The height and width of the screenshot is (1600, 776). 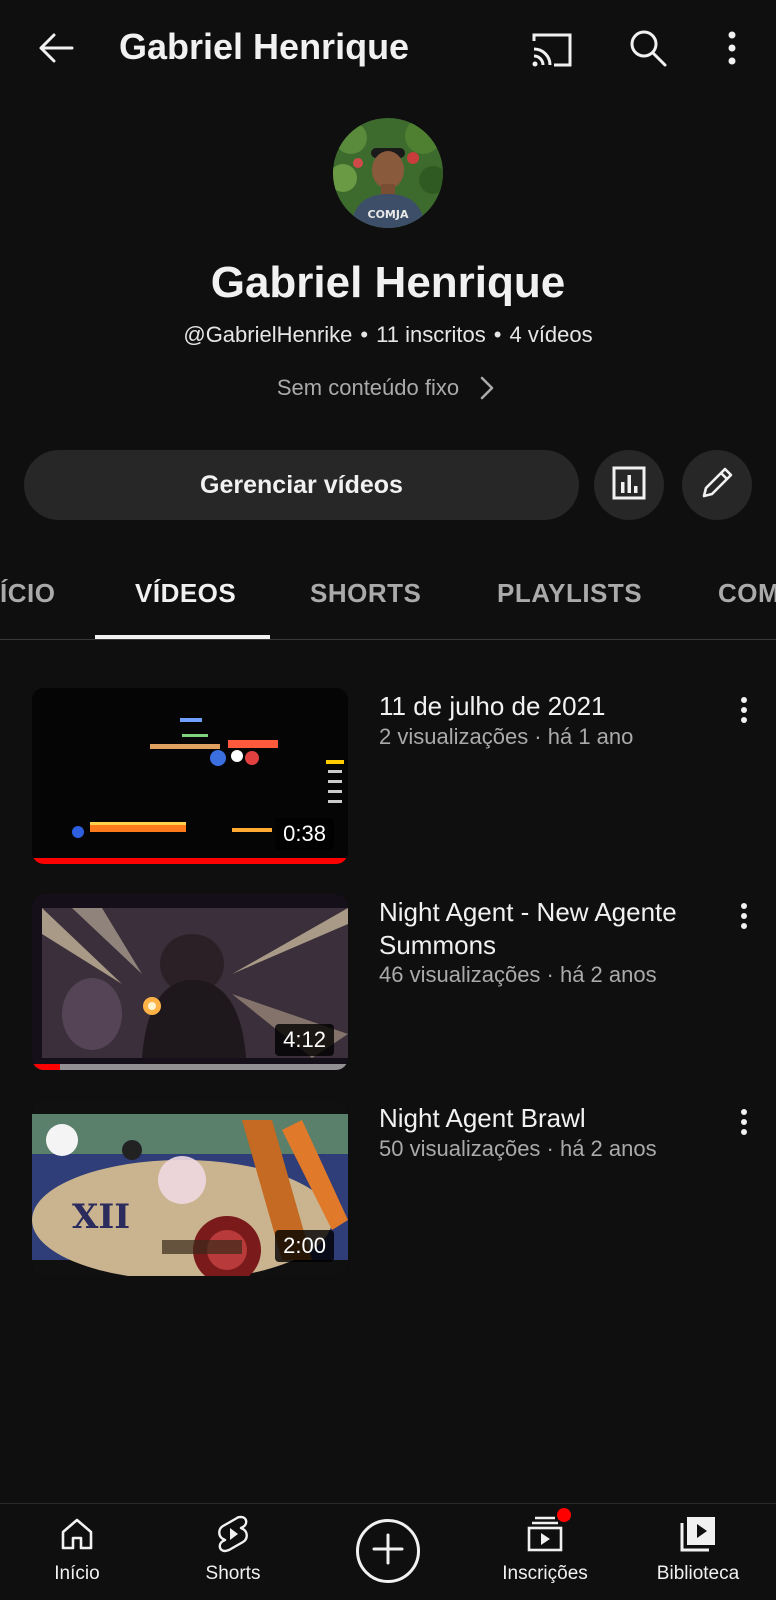 I want to click on channel-handle: @GabrielHenrike, so click(x=268, y=334).